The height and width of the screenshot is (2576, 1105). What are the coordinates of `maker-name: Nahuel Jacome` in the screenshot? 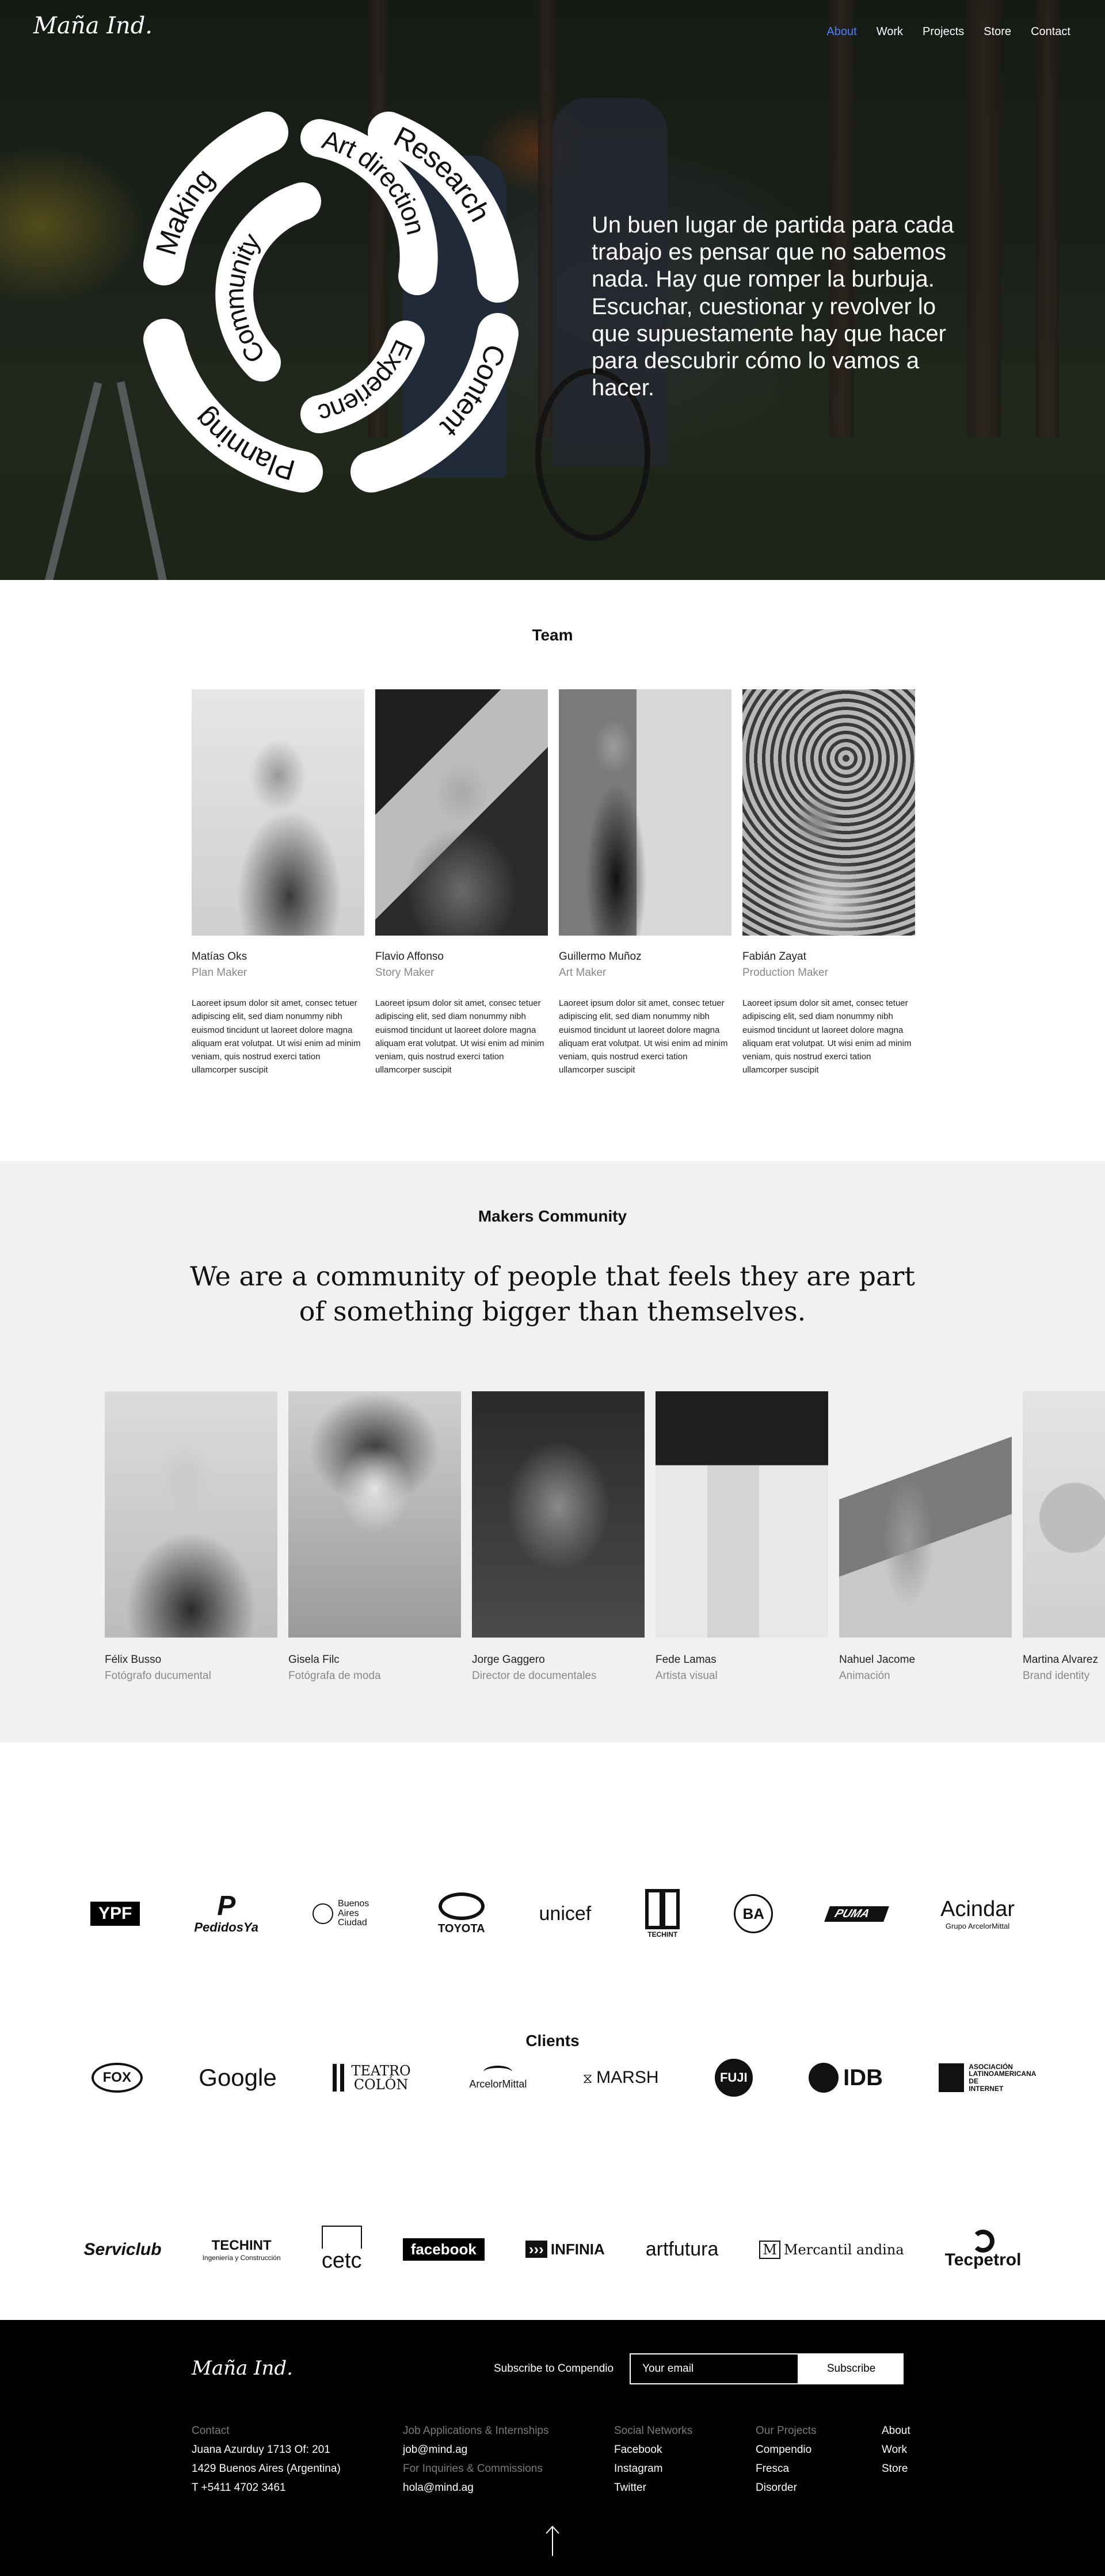 It's located at (878, 1660).